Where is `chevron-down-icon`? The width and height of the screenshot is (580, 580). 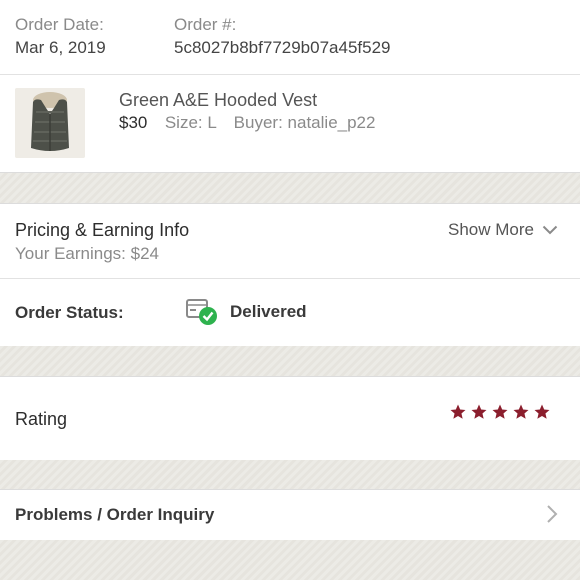 chevron-down-icon is located at coordinates (550, 230).